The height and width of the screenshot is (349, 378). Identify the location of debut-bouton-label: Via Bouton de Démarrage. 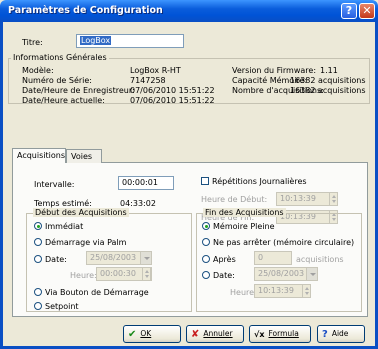
(97, 292).